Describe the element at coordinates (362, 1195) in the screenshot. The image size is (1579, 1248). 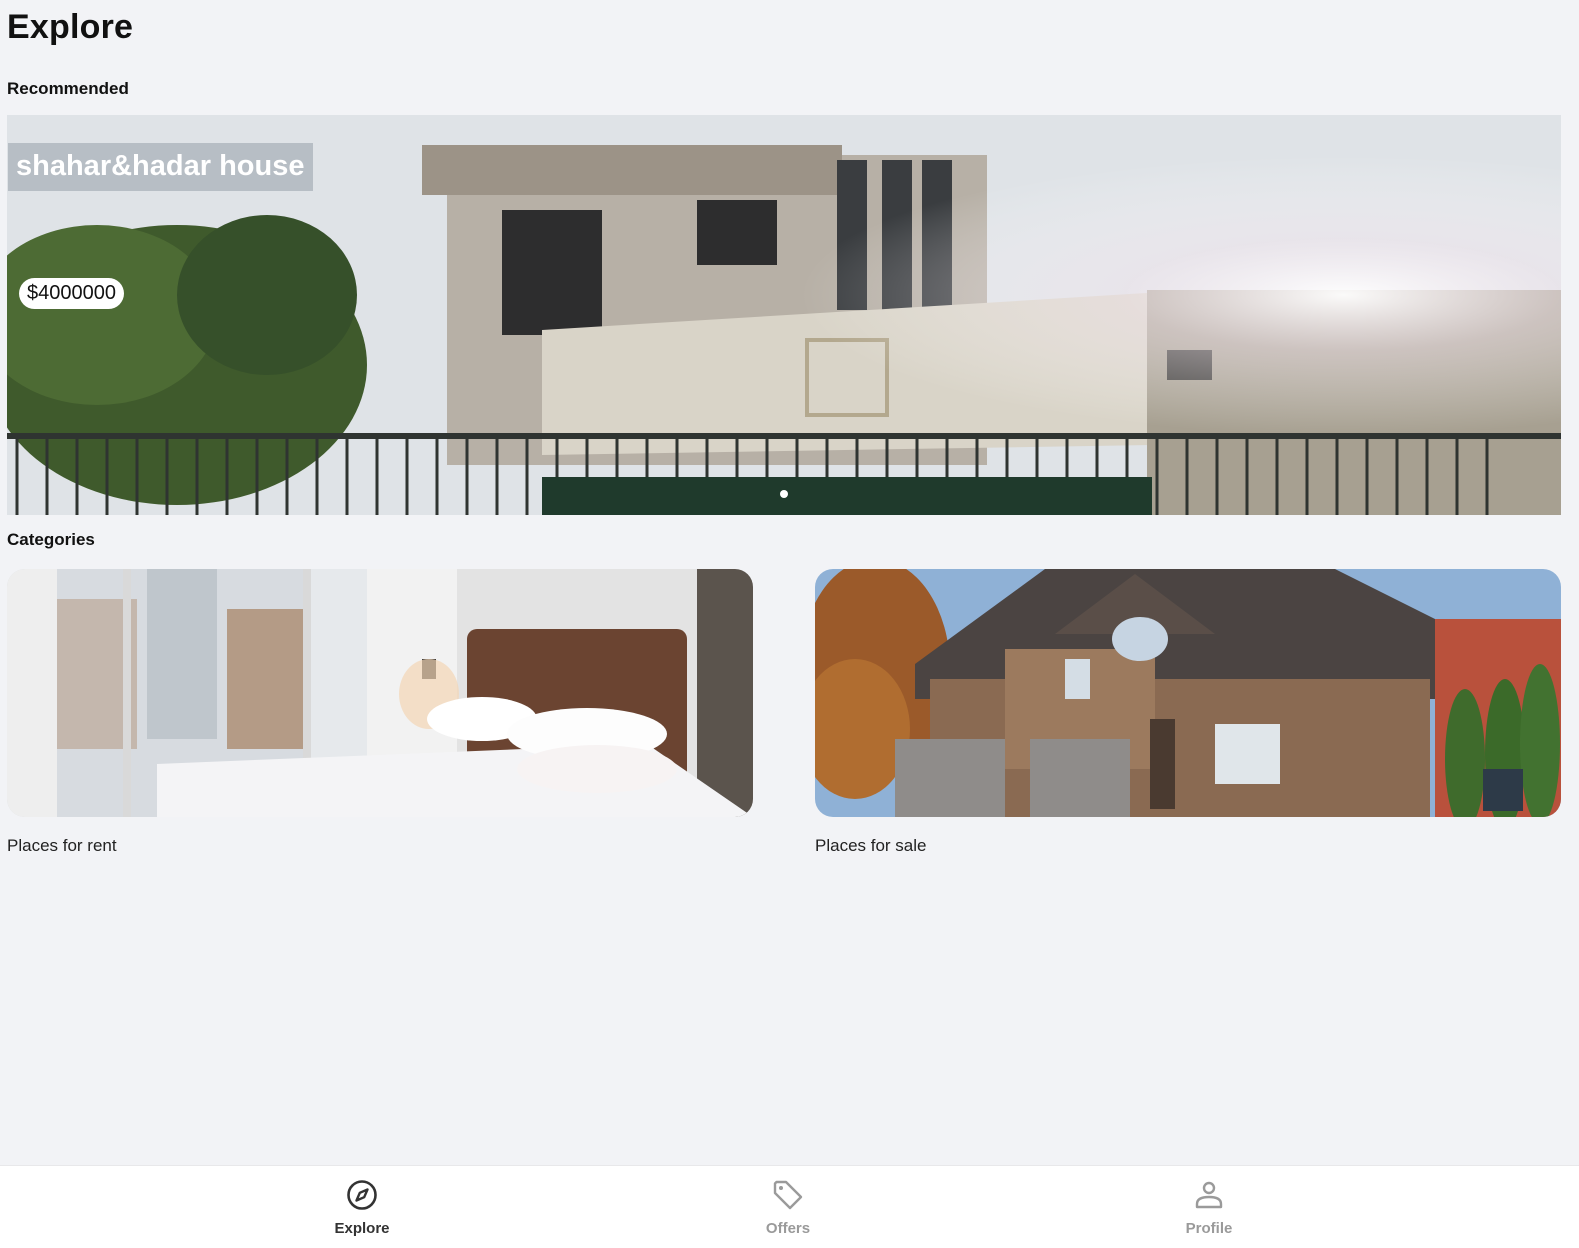
I see `compass-icon` at that location.